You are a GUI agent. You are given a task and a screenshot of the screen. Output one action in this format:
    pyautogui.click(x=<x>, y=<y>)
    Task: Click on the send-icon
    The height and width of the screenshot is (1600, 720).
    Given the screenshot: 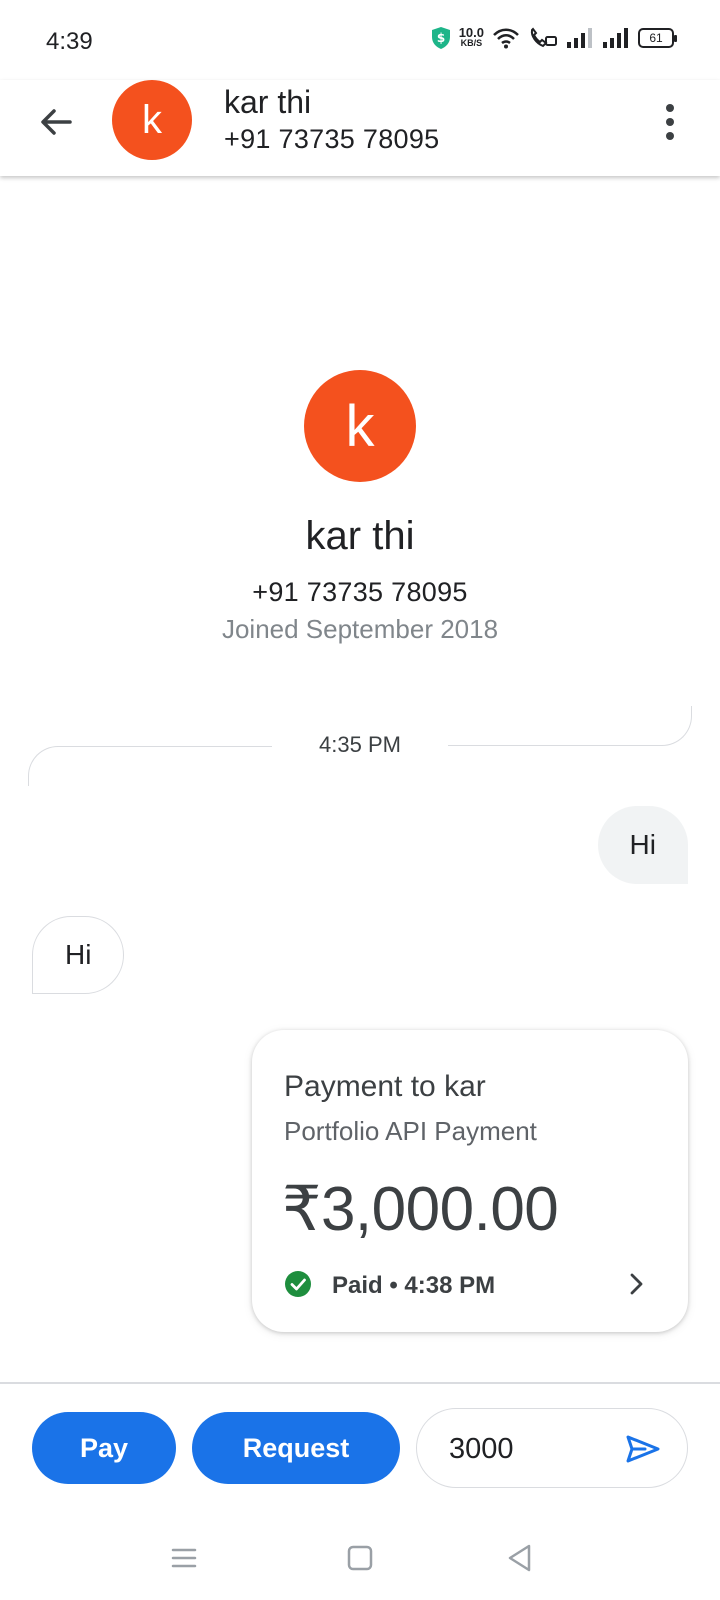 What is the action you would take?
    pyautogui.click(x=643, y=1449)
    